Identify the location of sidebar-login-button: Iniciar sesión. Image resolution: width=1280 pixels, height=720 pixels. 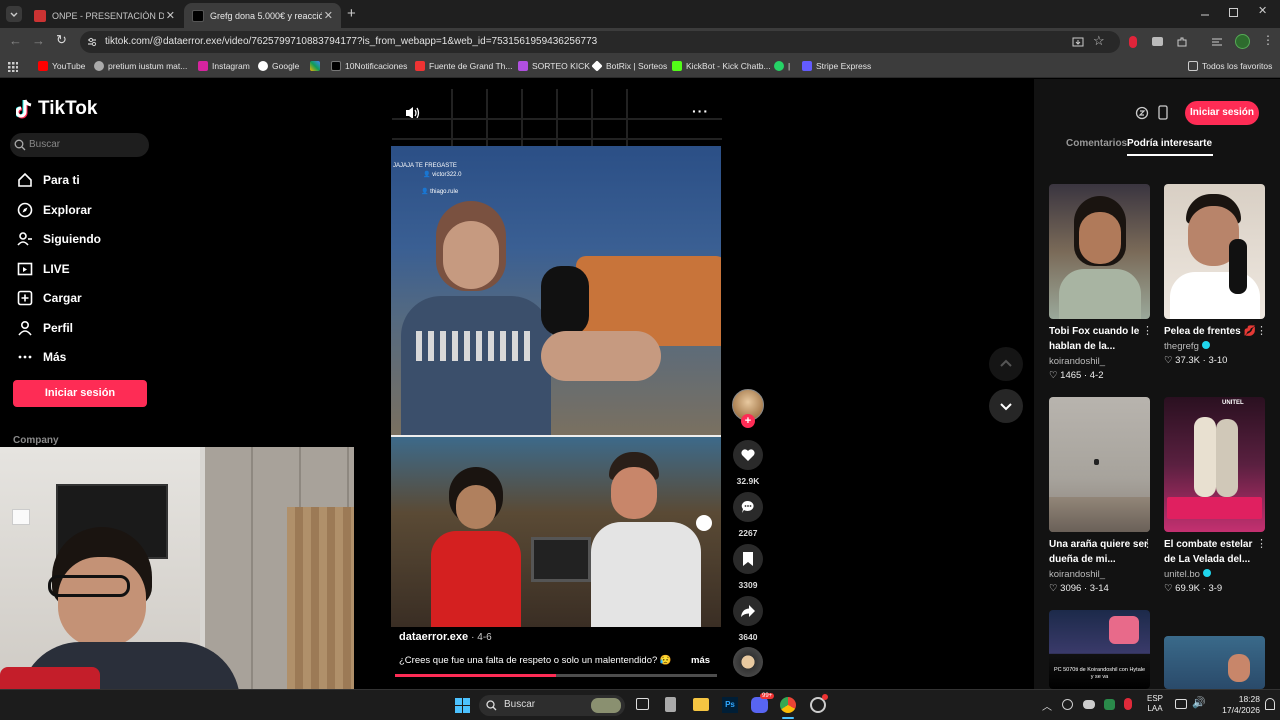
(80, 393).